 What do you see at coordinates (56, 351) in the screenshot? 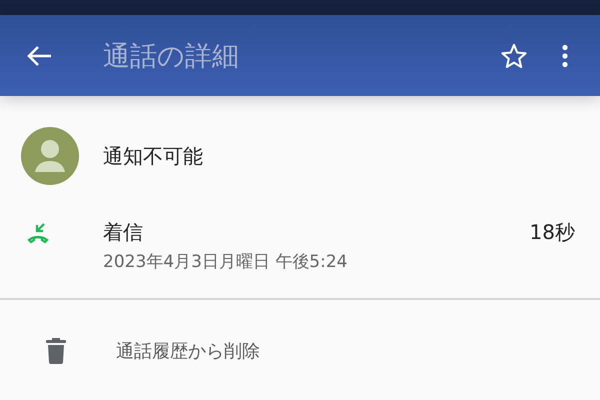
I see `trash-icon` at bounding box center [56, 351].